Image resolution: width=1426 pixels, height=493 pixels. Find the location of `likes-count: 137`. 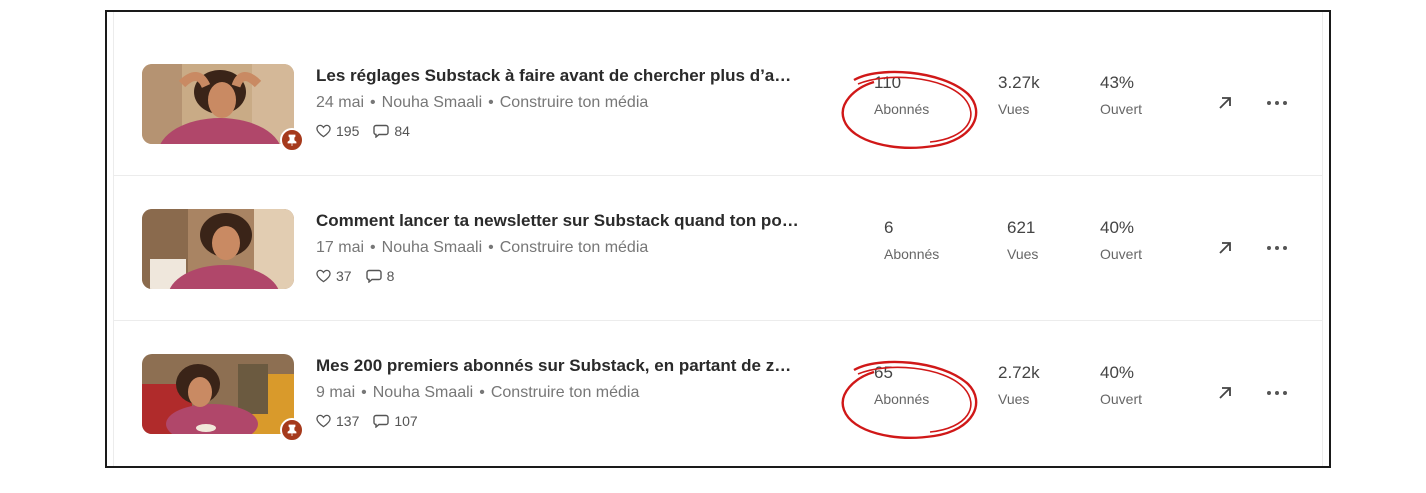

likes-count: 137 is located at coordinates (348, 421).